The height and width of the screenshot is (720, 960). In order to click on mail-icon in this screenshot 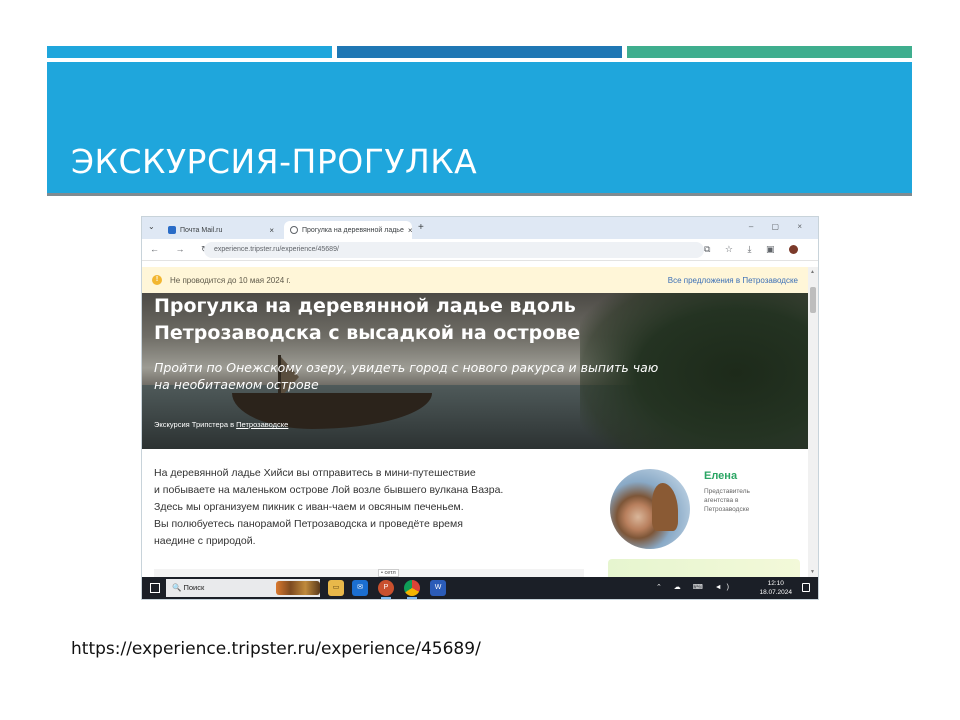, I will do `click(172, 230)`.